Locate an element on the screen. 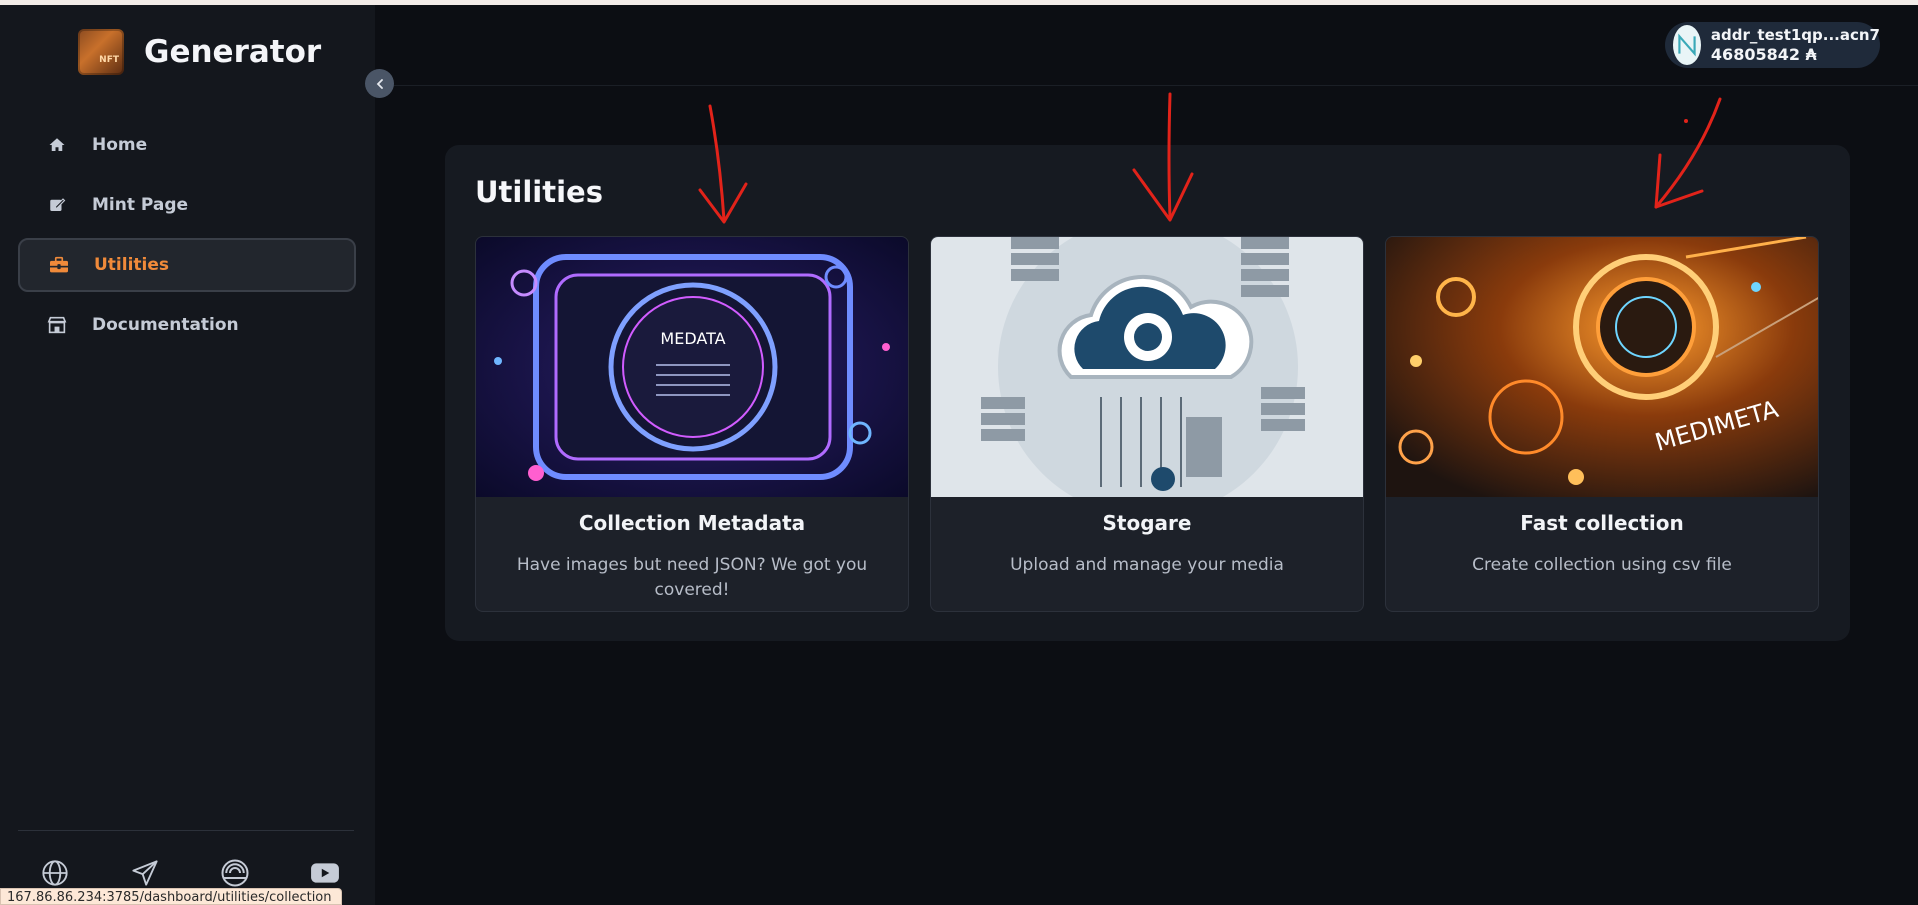 Image resolution: width=1918 pixels, height=905 pixels. card-storage: Stogare Upload and manage your media is located at coordinates (1147, 424).